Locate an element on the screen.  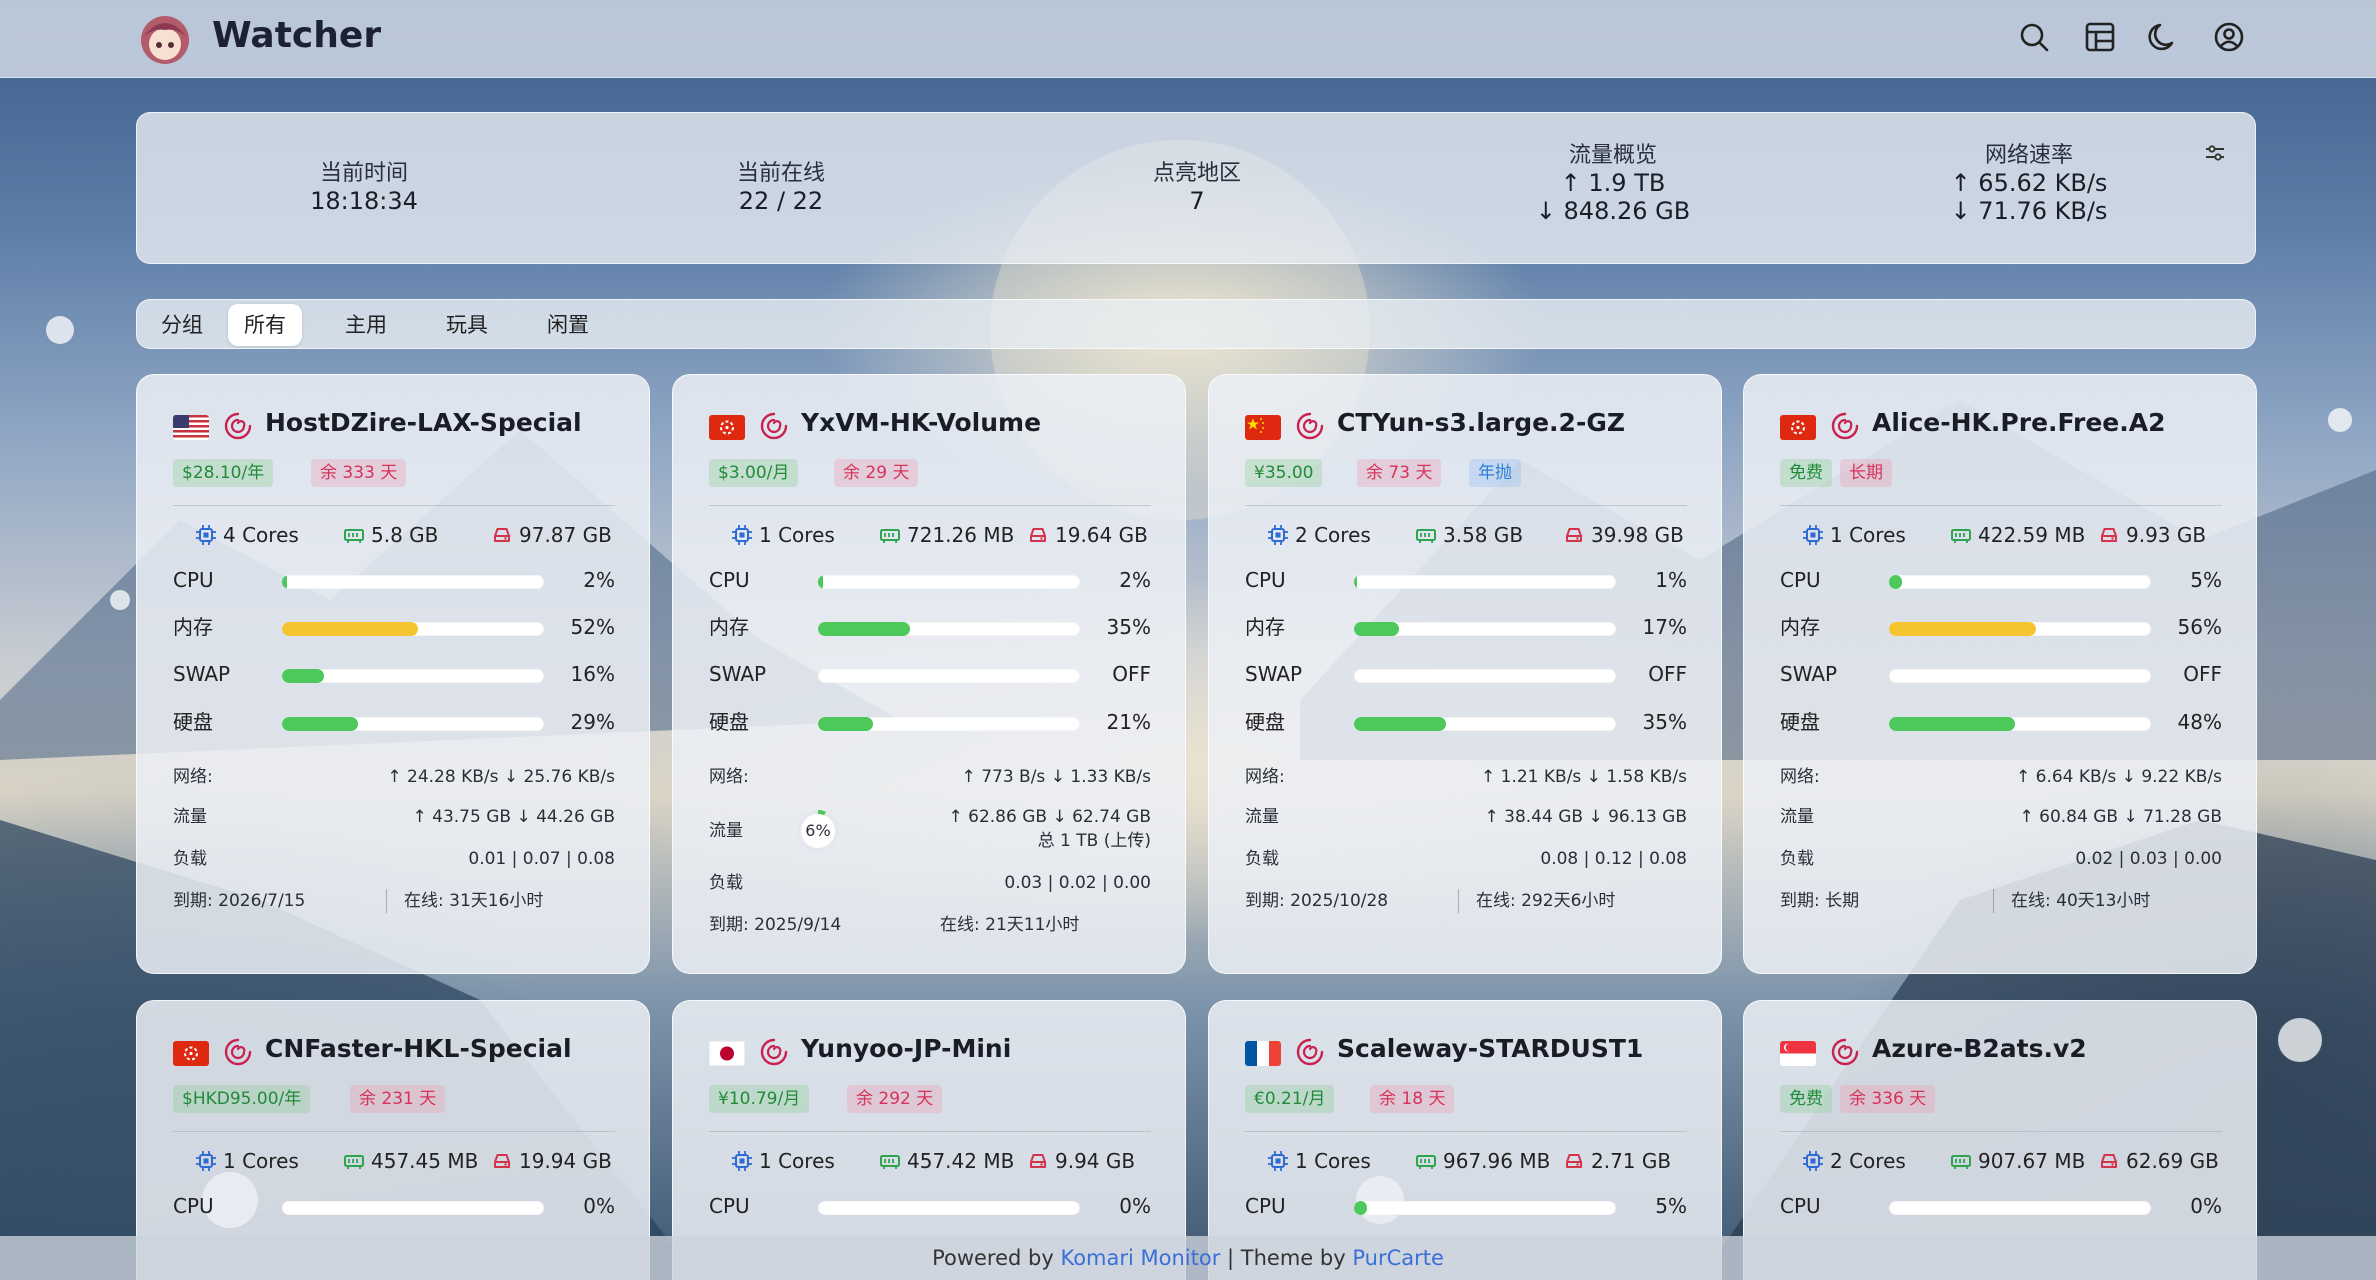
avatar-logo-icon is located at coordinates (165, 39).